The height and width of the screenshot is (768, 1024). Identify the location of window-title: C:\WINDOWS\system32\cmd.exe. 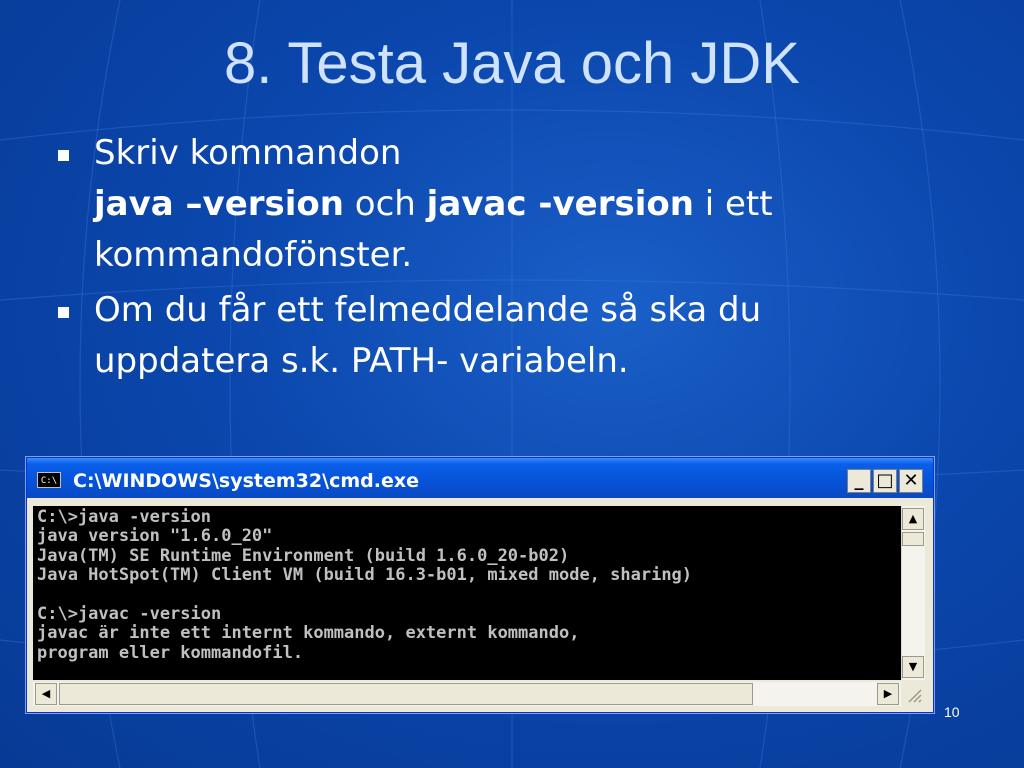
(246, 481).